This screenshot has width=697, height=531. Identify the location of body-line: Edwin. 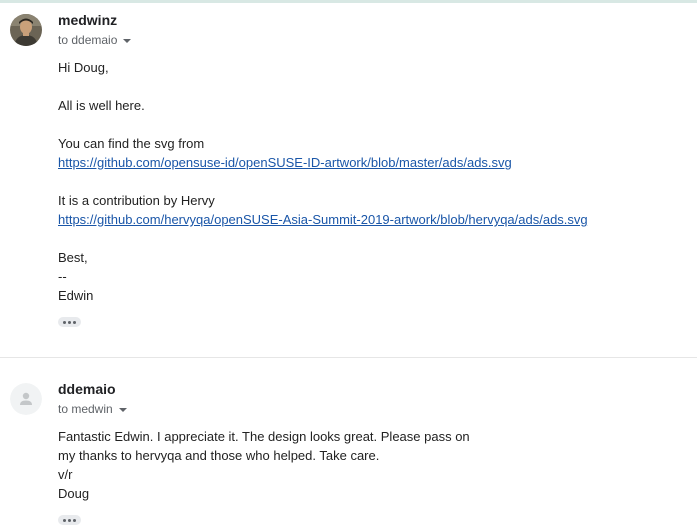
(76, 295).